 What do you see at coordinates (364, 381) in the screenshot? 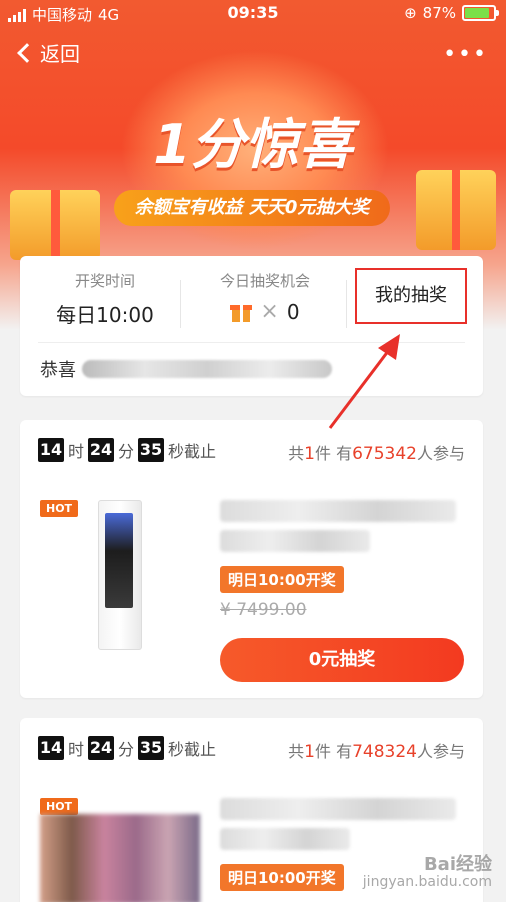
I see `annotation-arrow` at bounding box center [364, 381].